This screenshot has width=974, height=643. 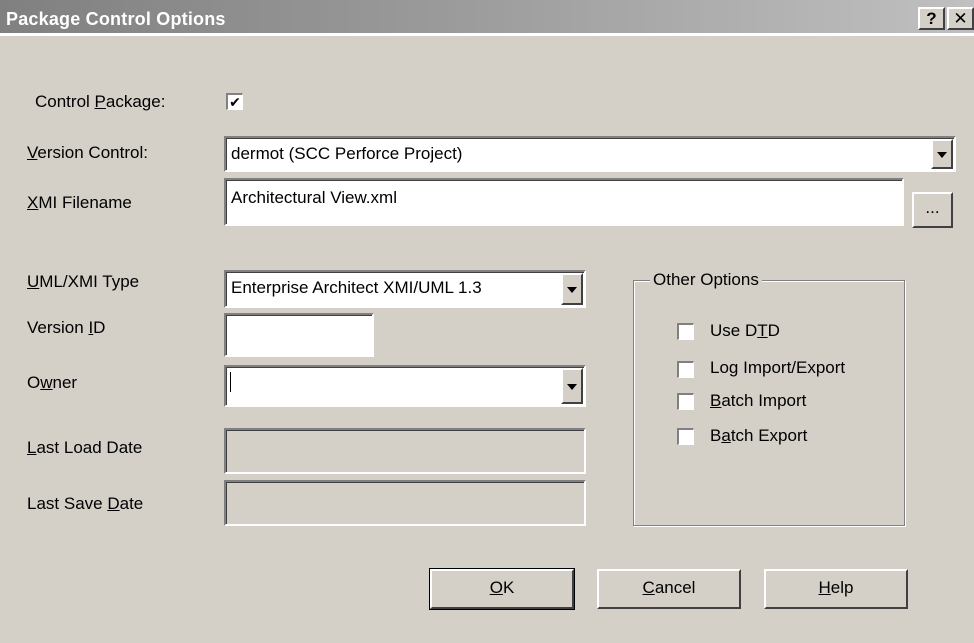 What do you see at coordinates (931, 18) in the screenshot?
I see `help-icon: ?` at bounding box center [931, 18].